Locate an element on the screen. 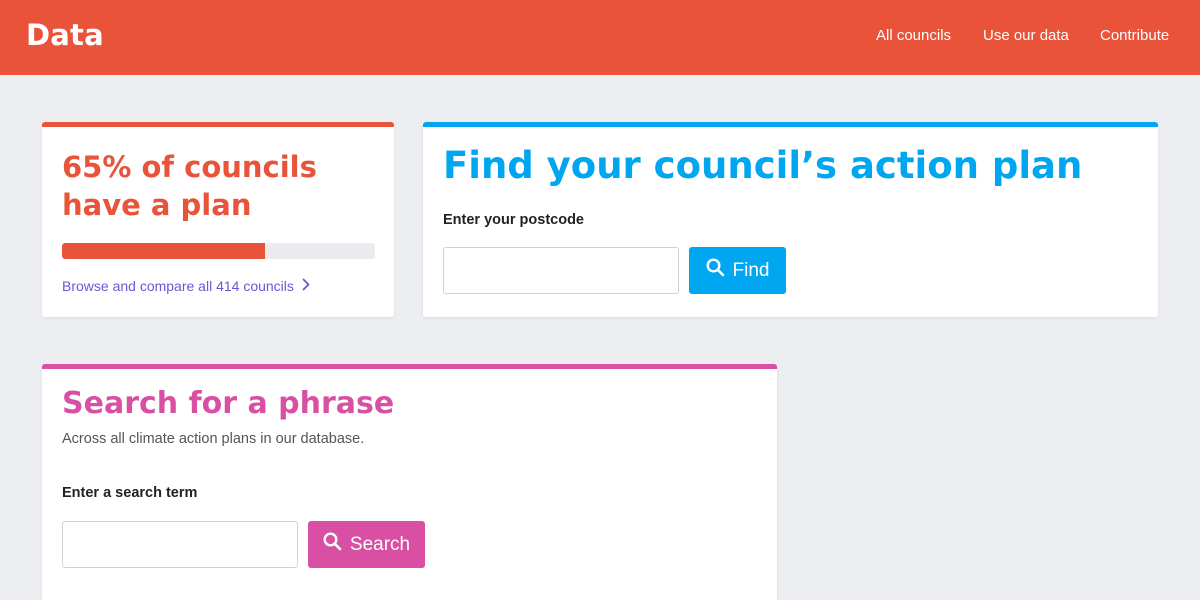  search-term-input is located at coordinates (180, 544).